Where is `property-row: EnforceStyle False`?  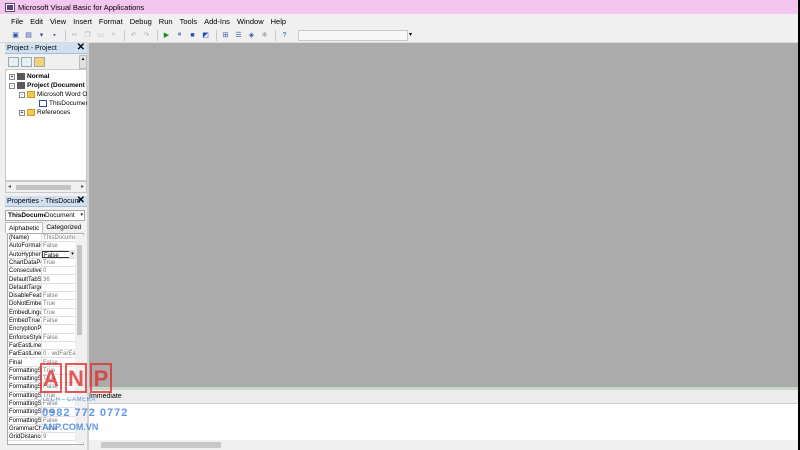
property-row: EnforceStyle False is located at coordinates (42, 337).